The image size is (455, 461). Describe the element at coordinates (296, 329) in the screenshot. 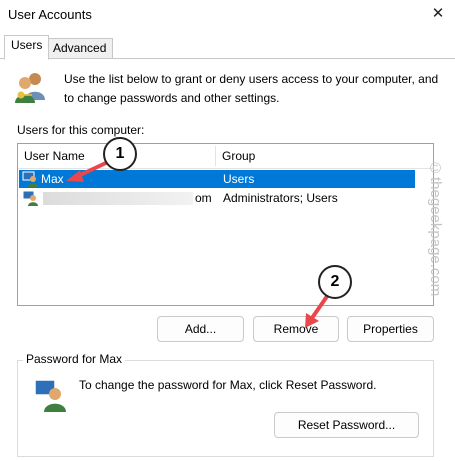

I see `remove-user-button: Remove` at that location.